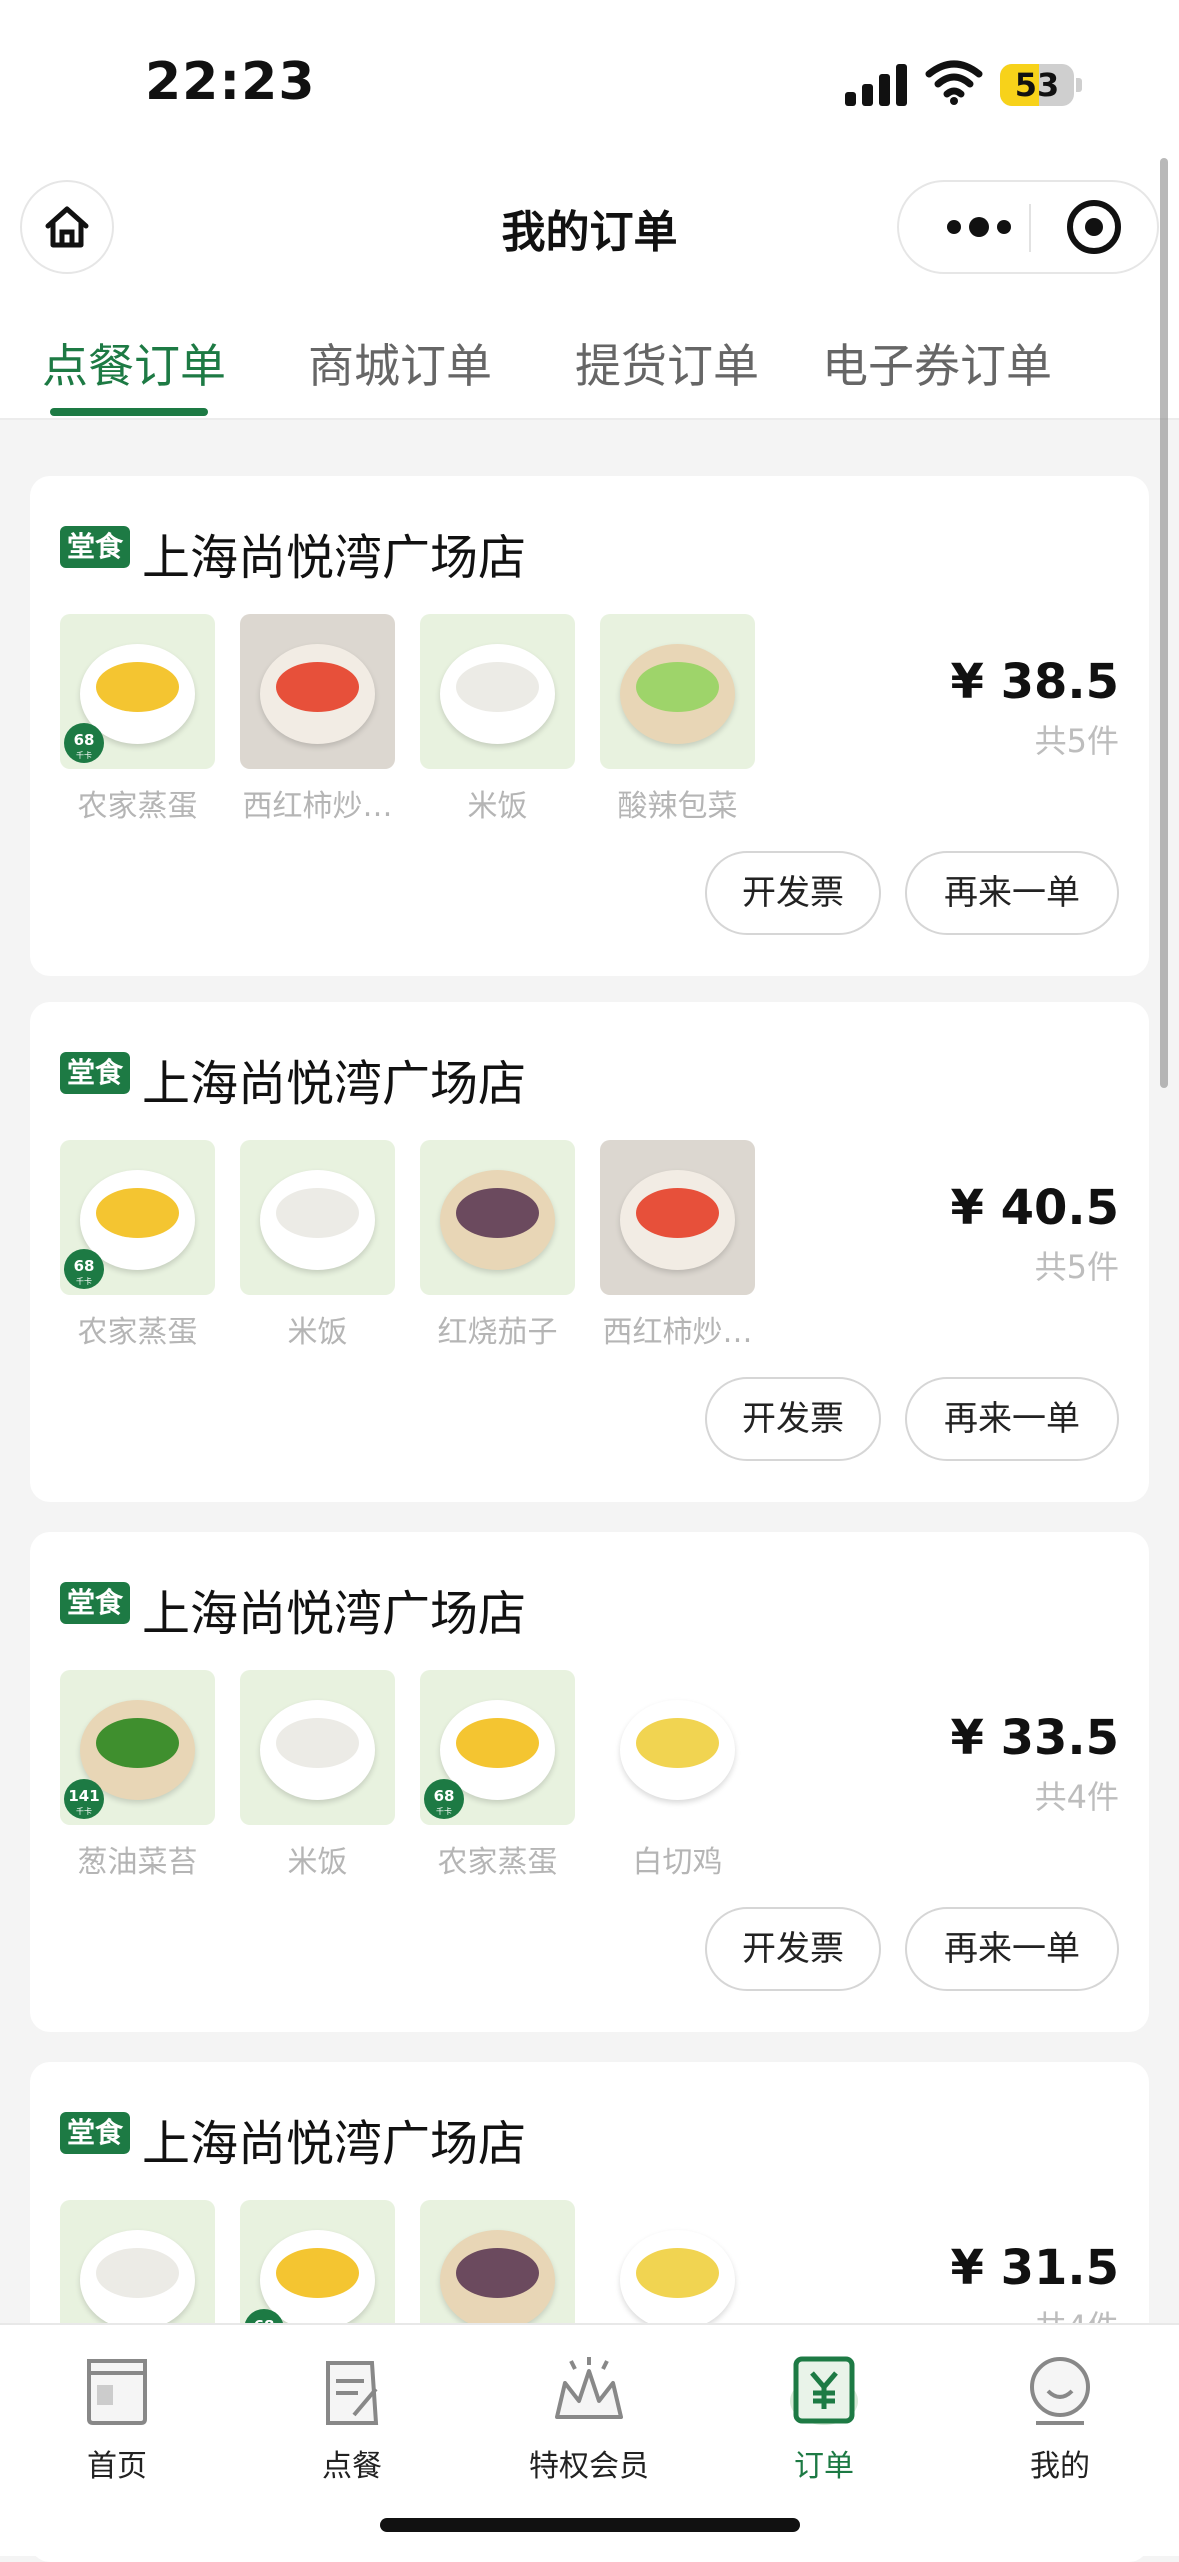 The width and height of the screenshot is (1179, 2562). Describe the element at coordinates (400, 363) in the screenshot. I see `tab-mall-orders: 商城订单` at that location.